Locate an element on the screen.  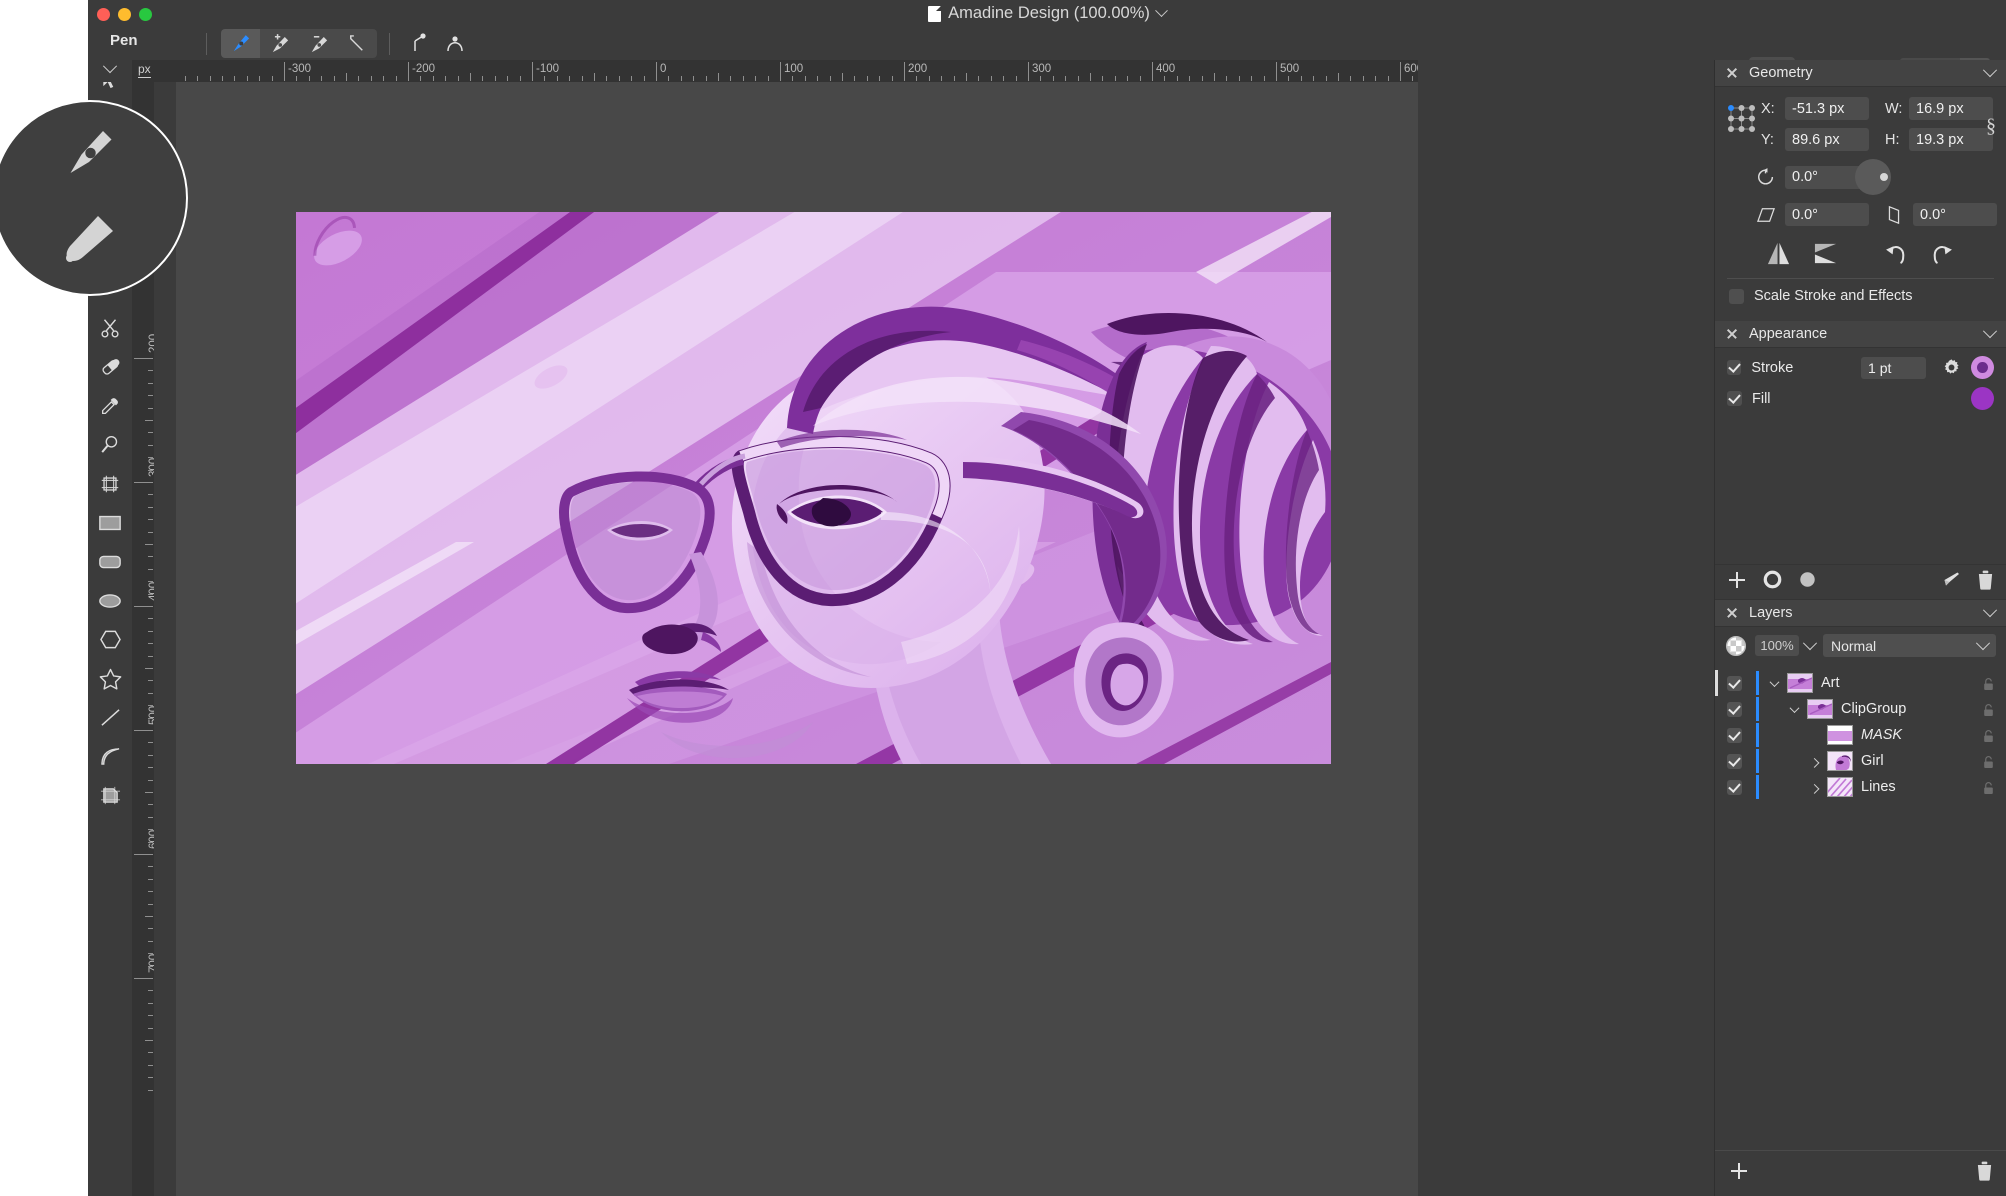
height-field: 19.3 px is located at coordinates (1951, 139).